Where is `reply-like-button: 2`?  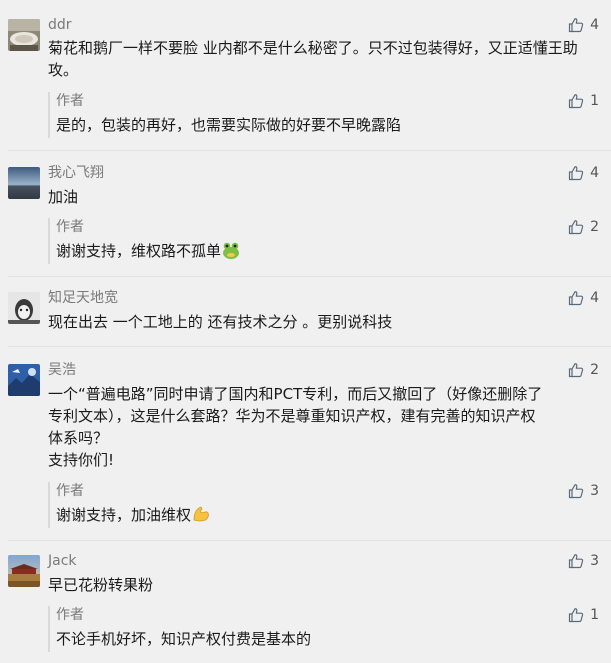 reply-like-button: 2 is located at coordinates (583, 227).